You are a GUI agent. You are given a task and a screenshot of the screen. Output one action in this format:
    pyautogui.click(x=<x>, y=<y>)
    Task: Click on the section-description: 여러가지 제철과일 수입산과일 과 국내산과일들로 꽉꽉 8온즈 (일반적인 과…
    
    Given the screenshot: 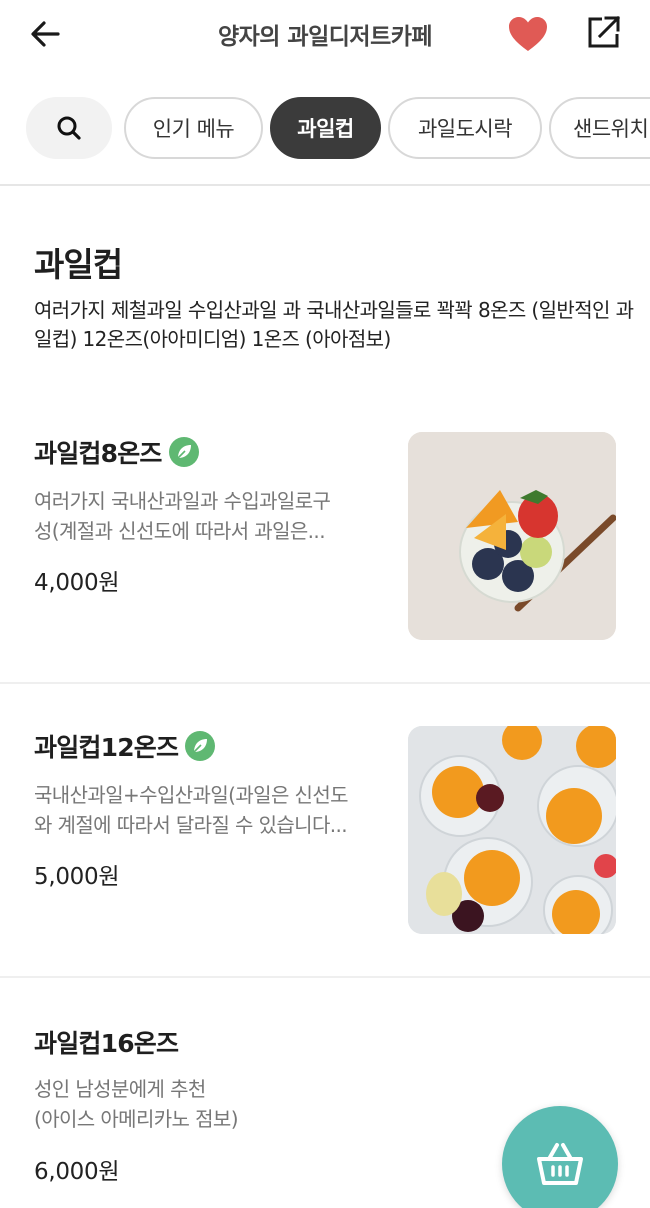 What is the action you would take?
    pyautogui.click(x=334, y=324)
    